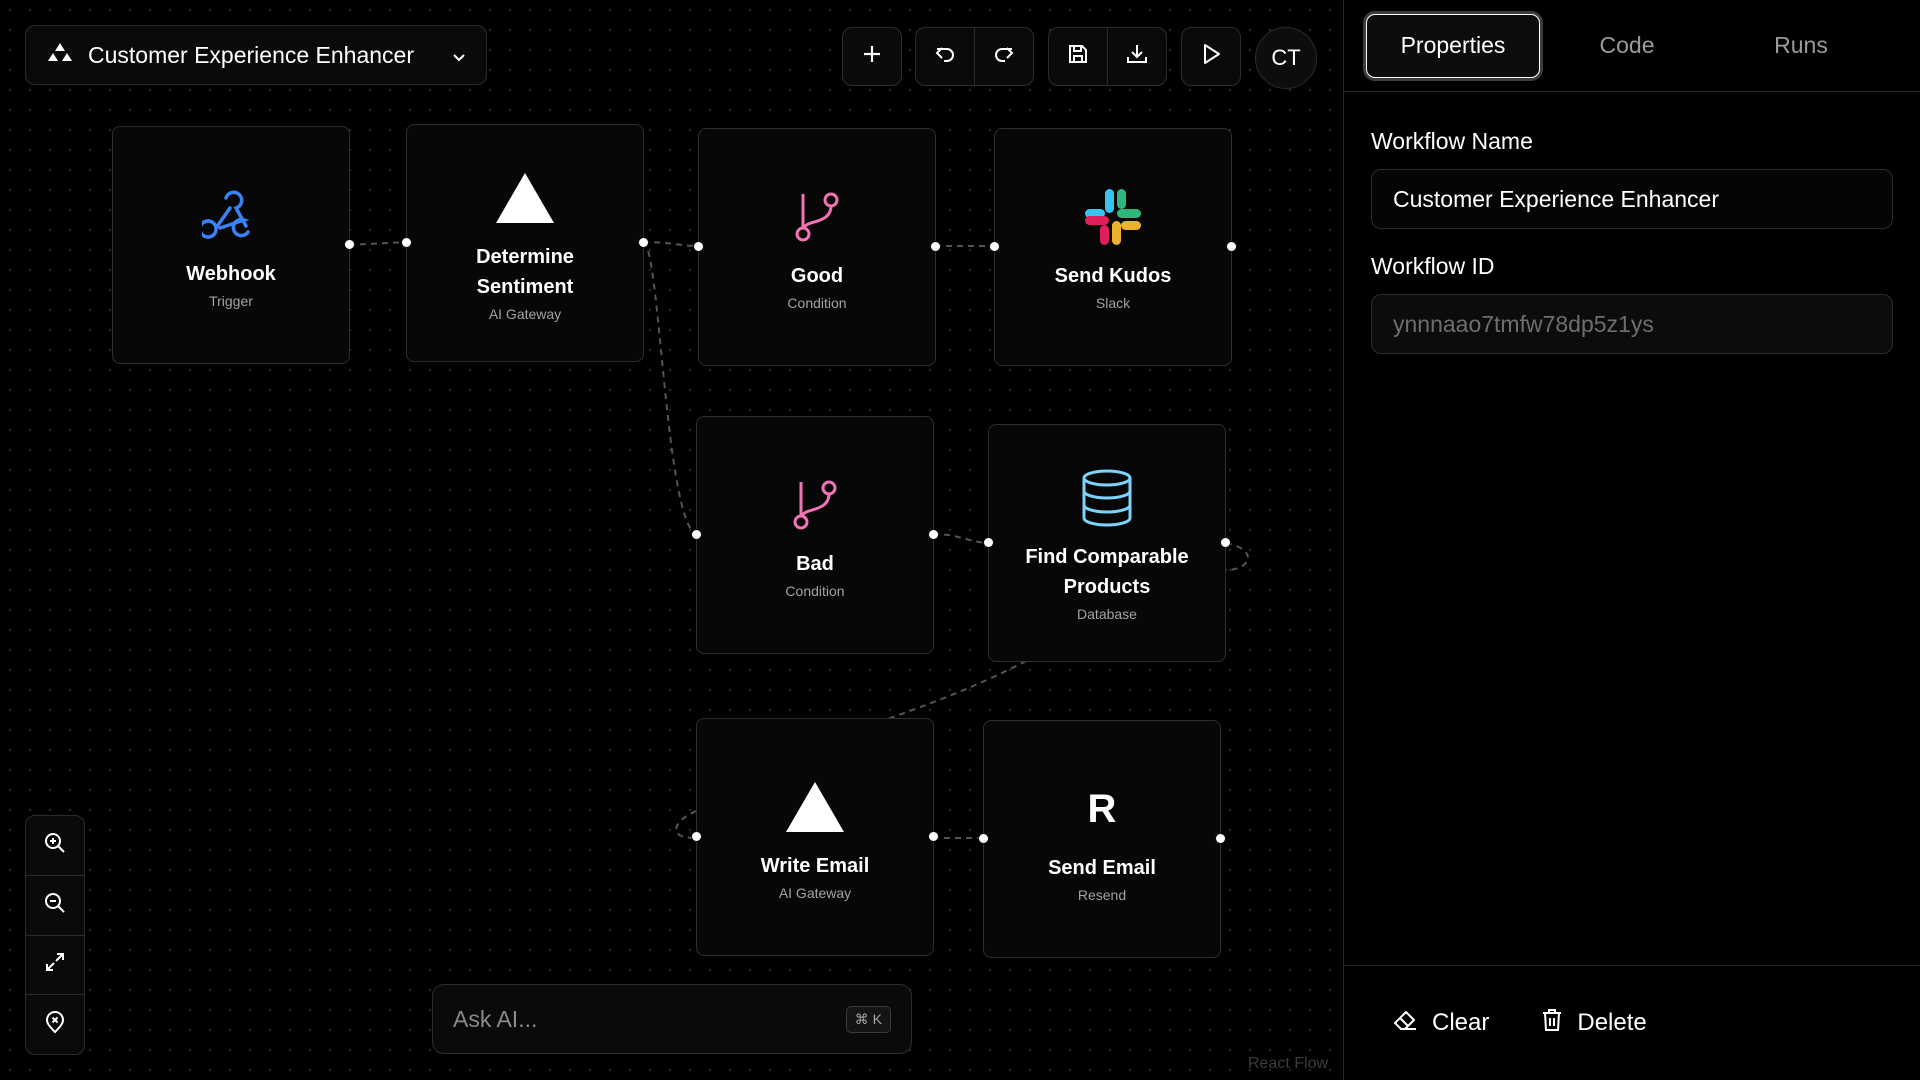  Describe the element at coordinates (1107, 614) in the screenshot. I see `node-subtitle: Database` at that location.